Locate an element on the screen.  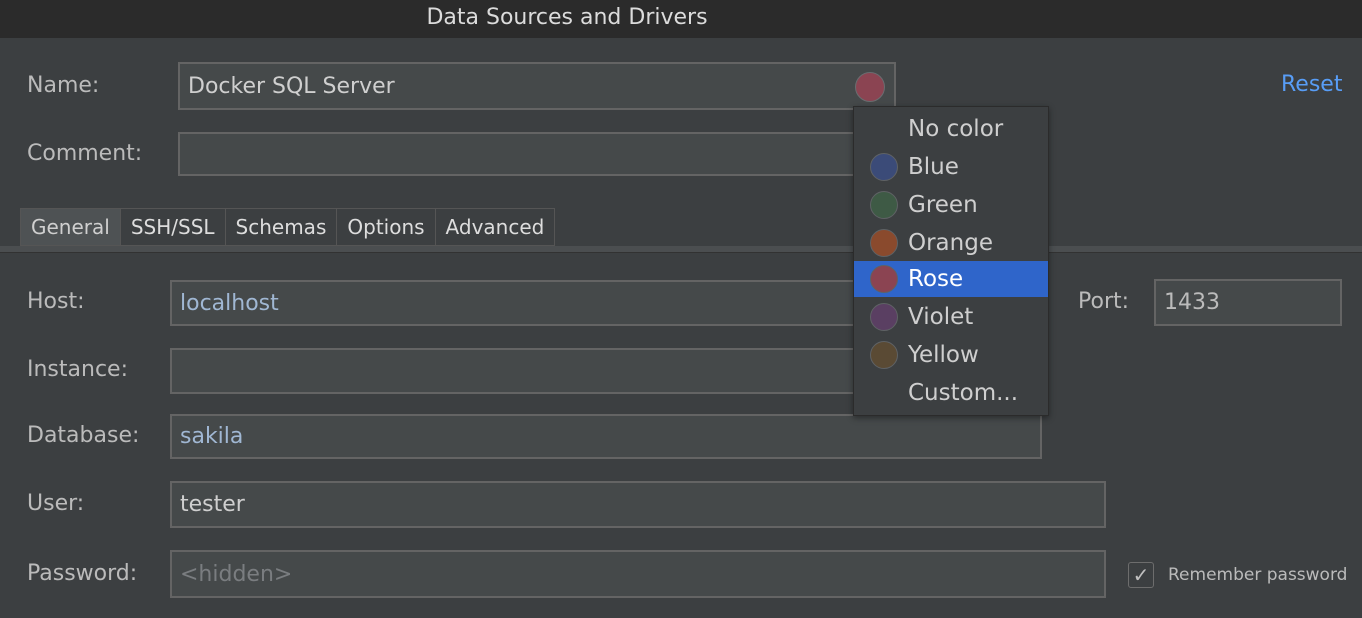
database-label: Database: is located at coordinates (83, 435).